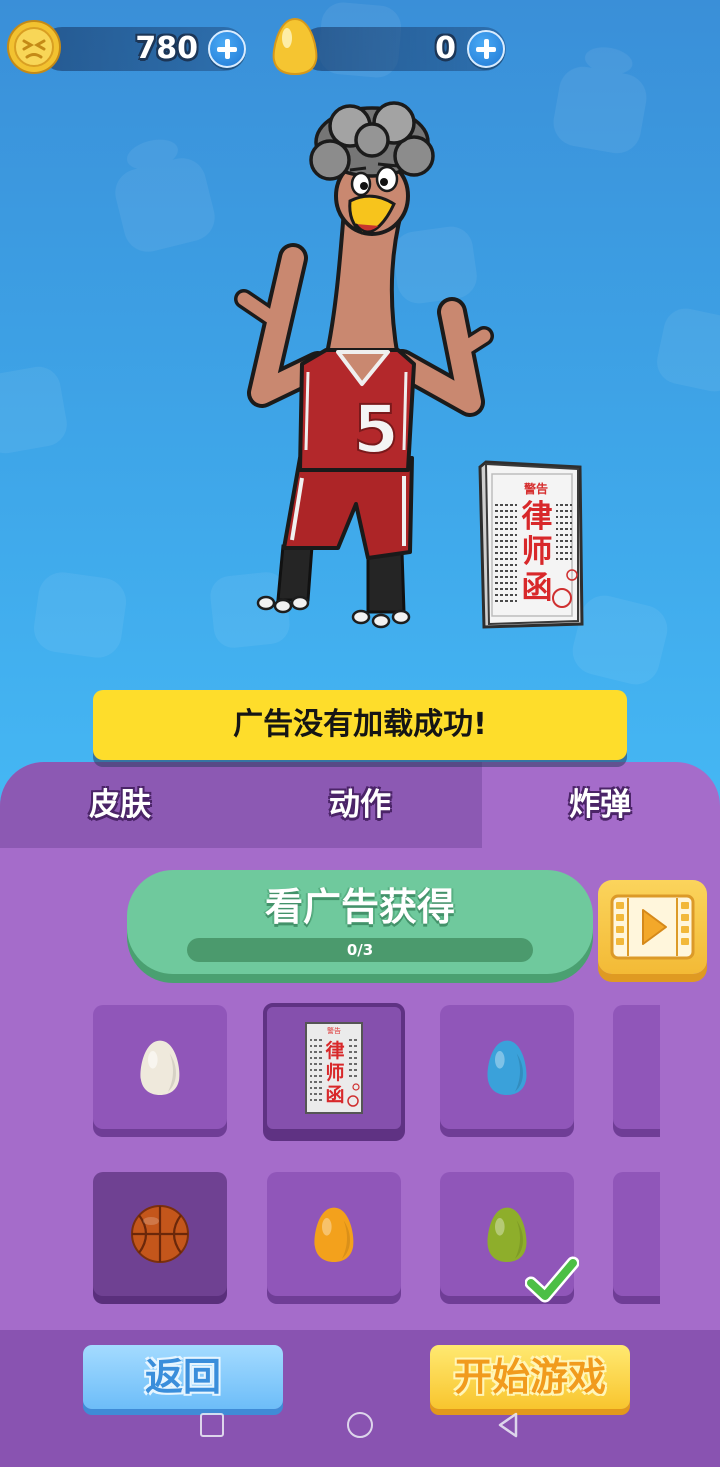 The image size is (720, 1467). Describe the element at coordinates (535, 488) in the screenshot. I see `letter-header: 警告` at that location.